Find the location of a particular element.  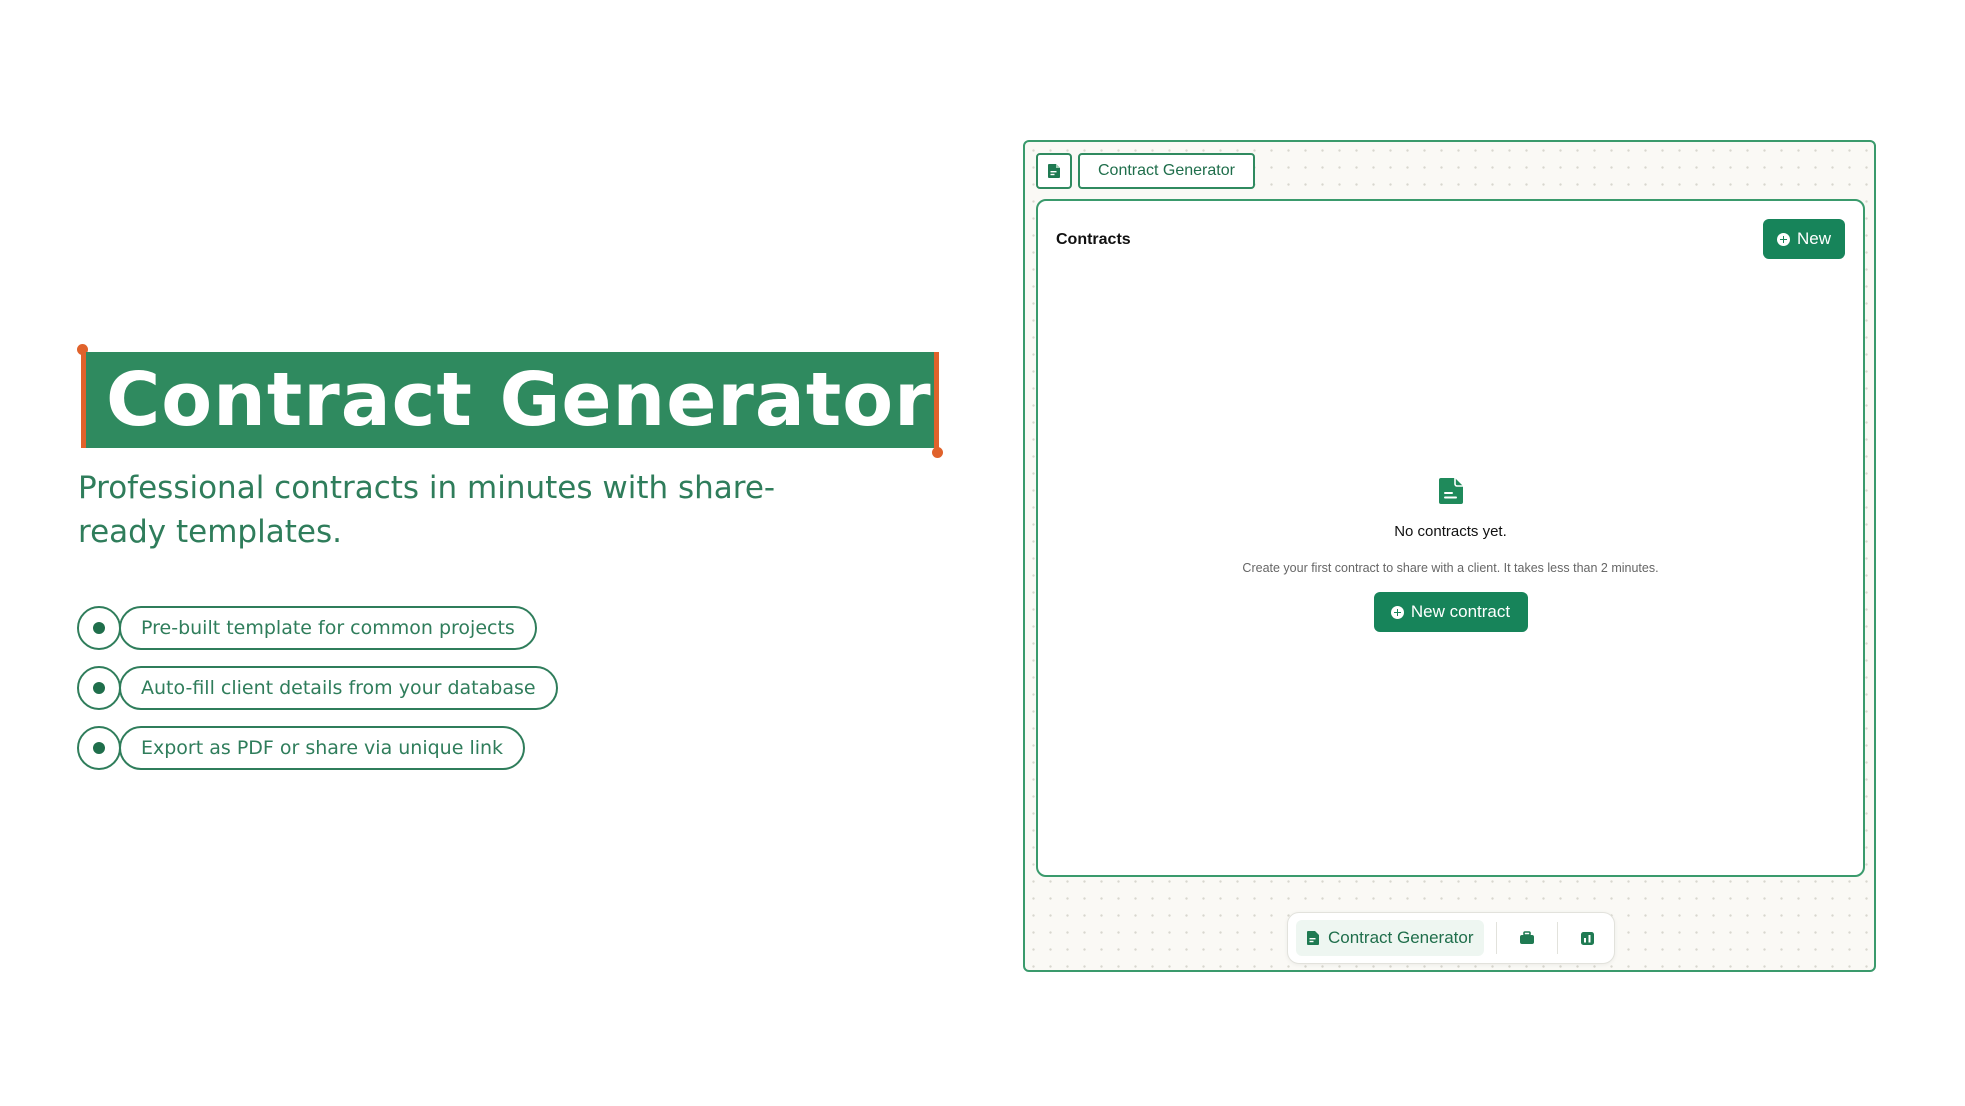

new-contract-button: New contract is located at coordinates (1450, 612).